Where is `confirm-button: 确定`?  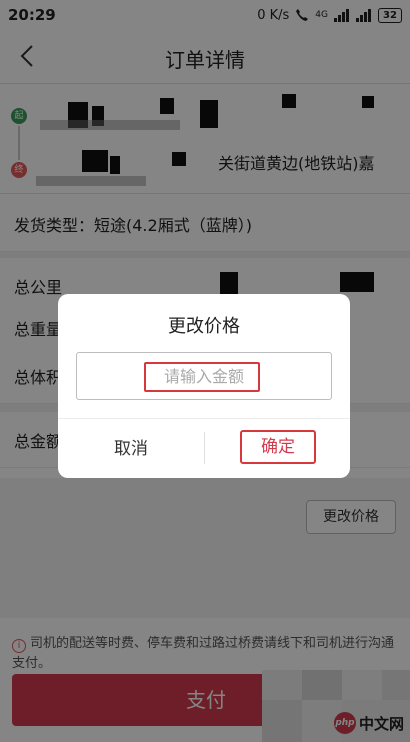
confirm-button: 确定 is located at coordinates (278, 447).